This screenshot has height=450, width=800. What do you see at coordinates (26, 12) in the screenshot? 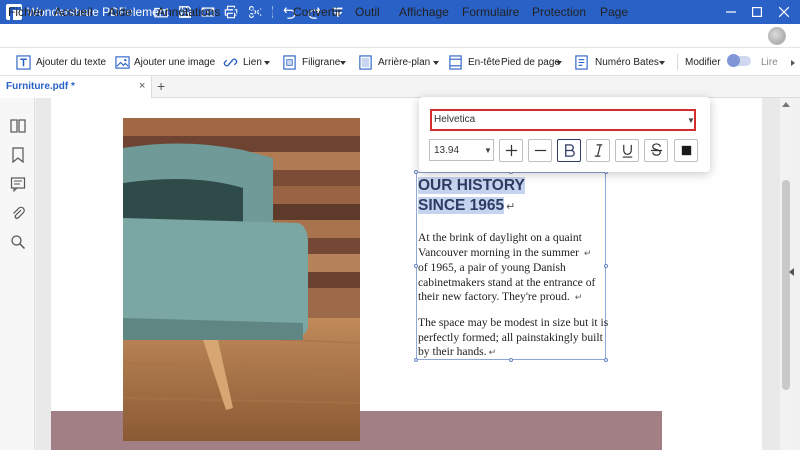
I see `menu-fichier: Fichier` at bounding box center [26, 12].